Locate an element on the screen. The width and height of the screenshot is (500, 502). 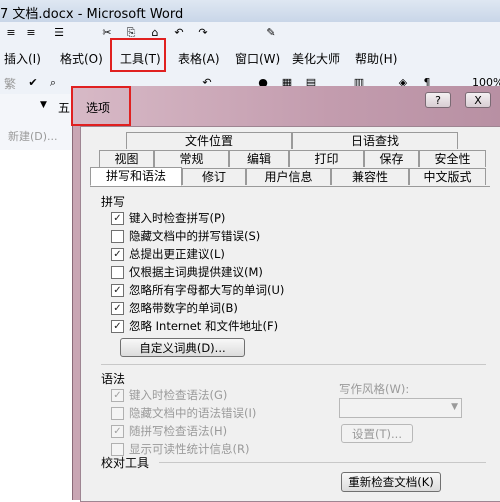
option-label: 忽略所有字母都大写的单词(U) is located at coordinates (207, 290).